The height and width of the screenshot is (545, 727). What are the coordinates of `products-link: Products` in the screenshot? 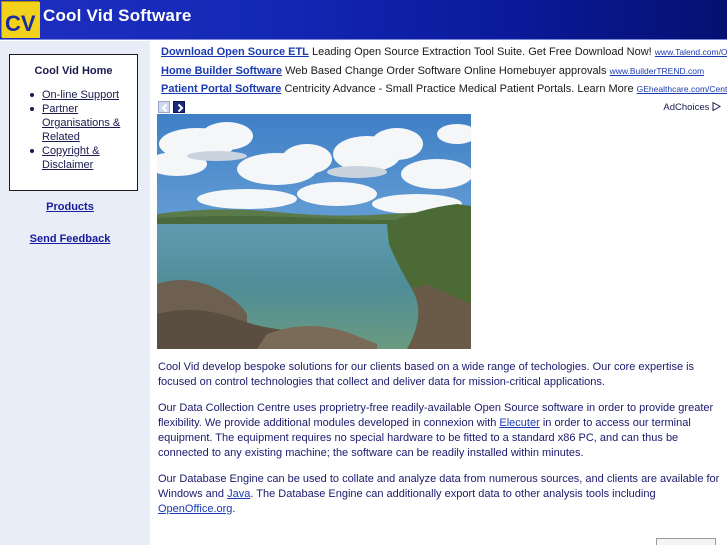 It's located at (70, 207).